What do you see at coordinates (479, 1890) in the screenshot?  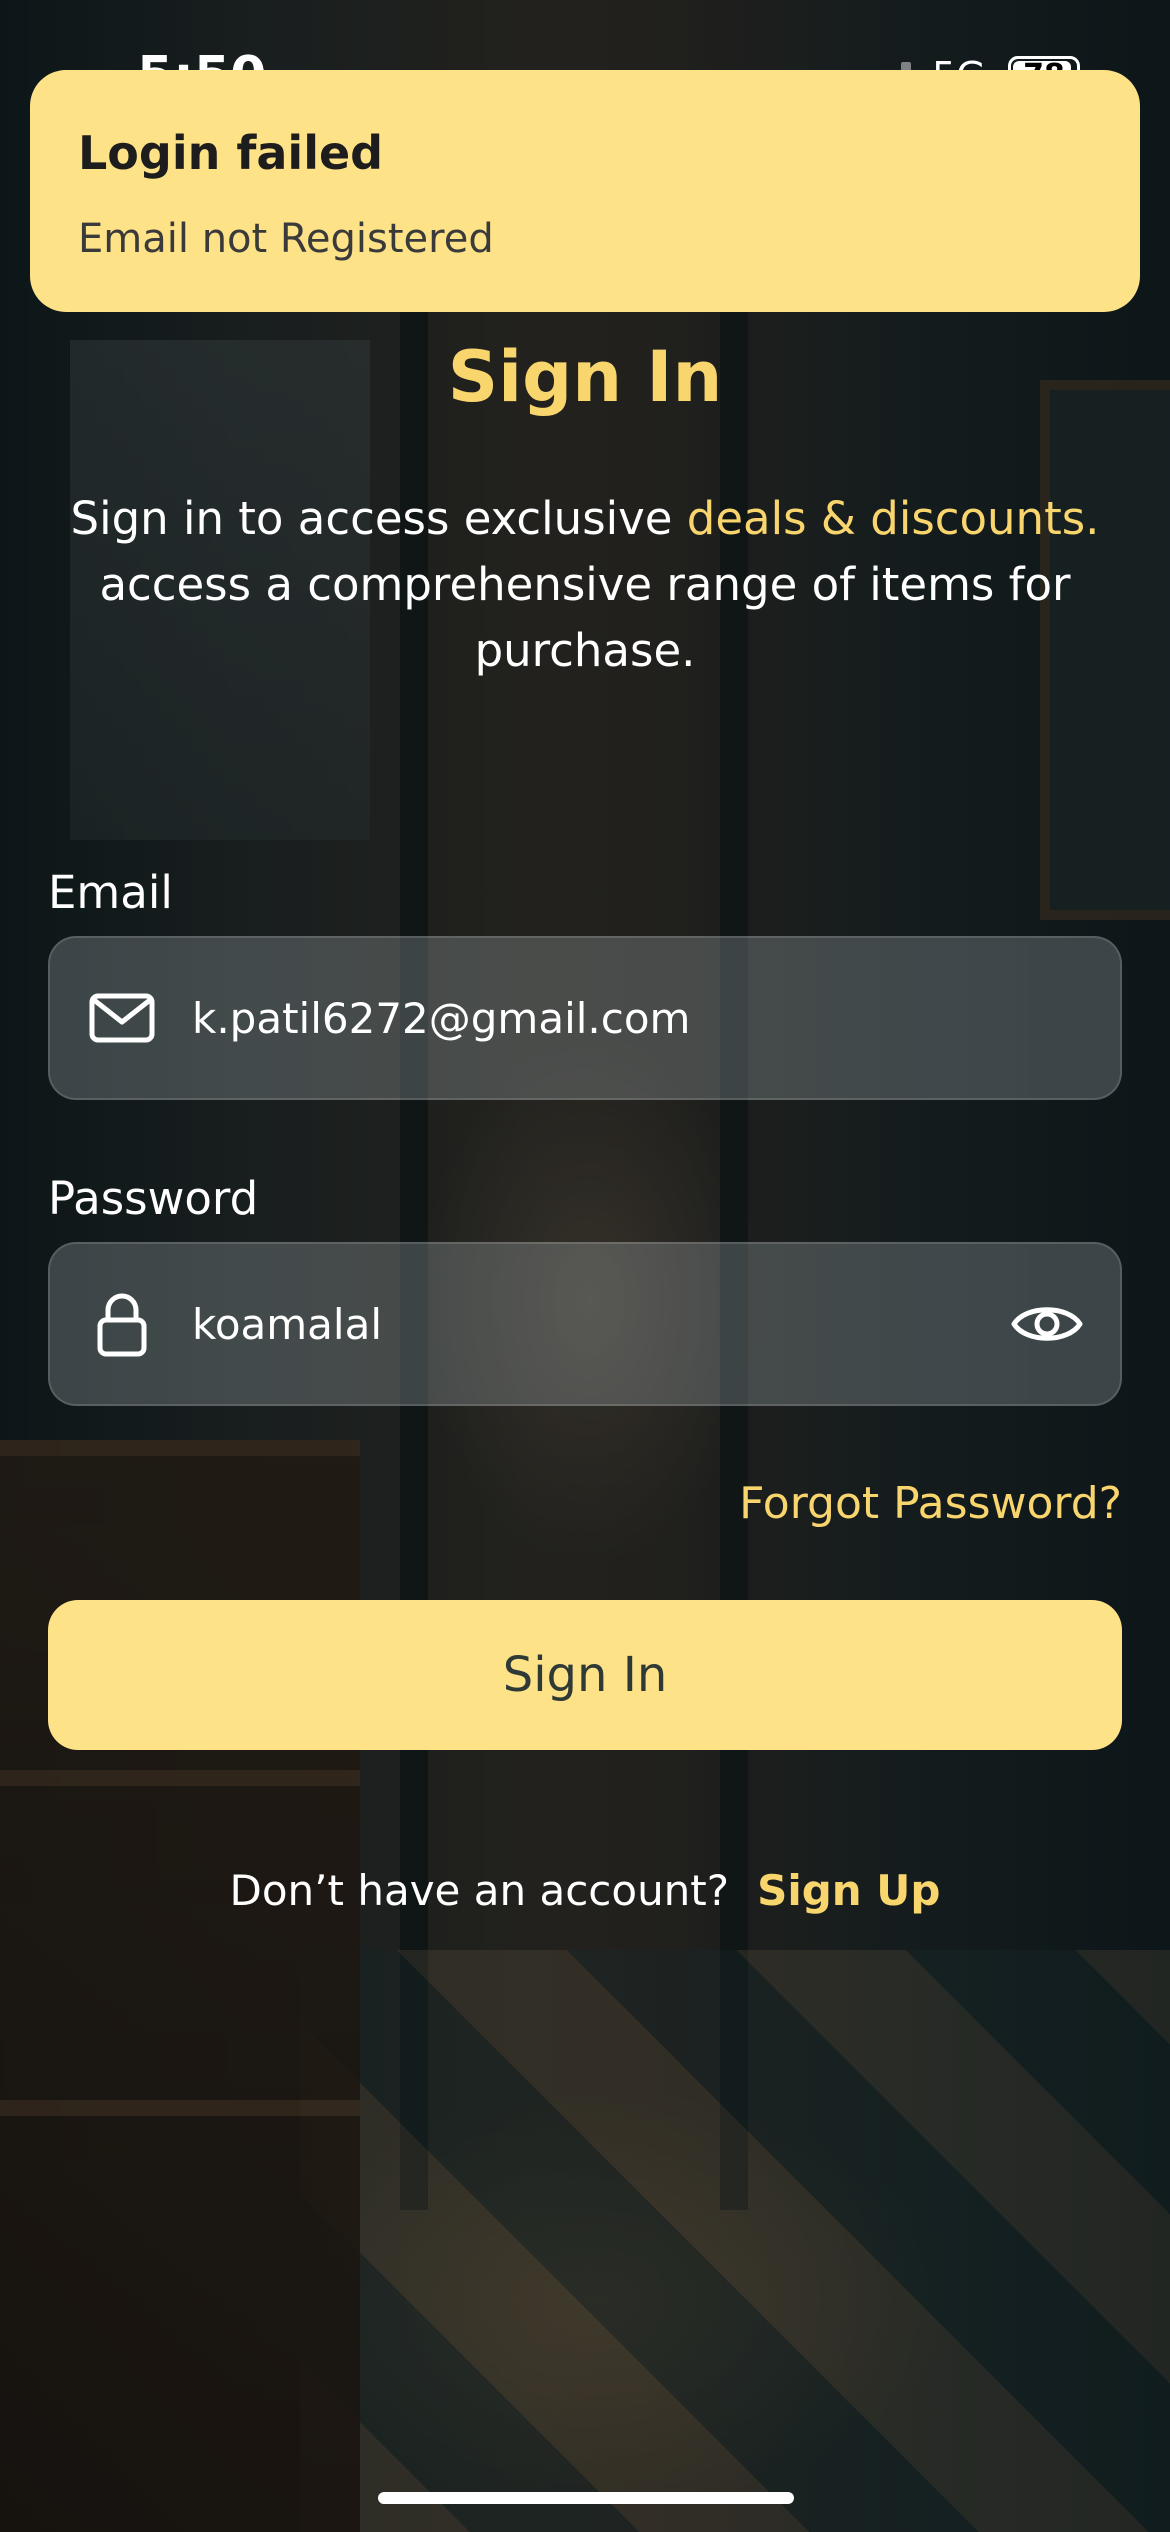 I see `signup-question: Don’t have an account?` at bounding box center [479, 1890].